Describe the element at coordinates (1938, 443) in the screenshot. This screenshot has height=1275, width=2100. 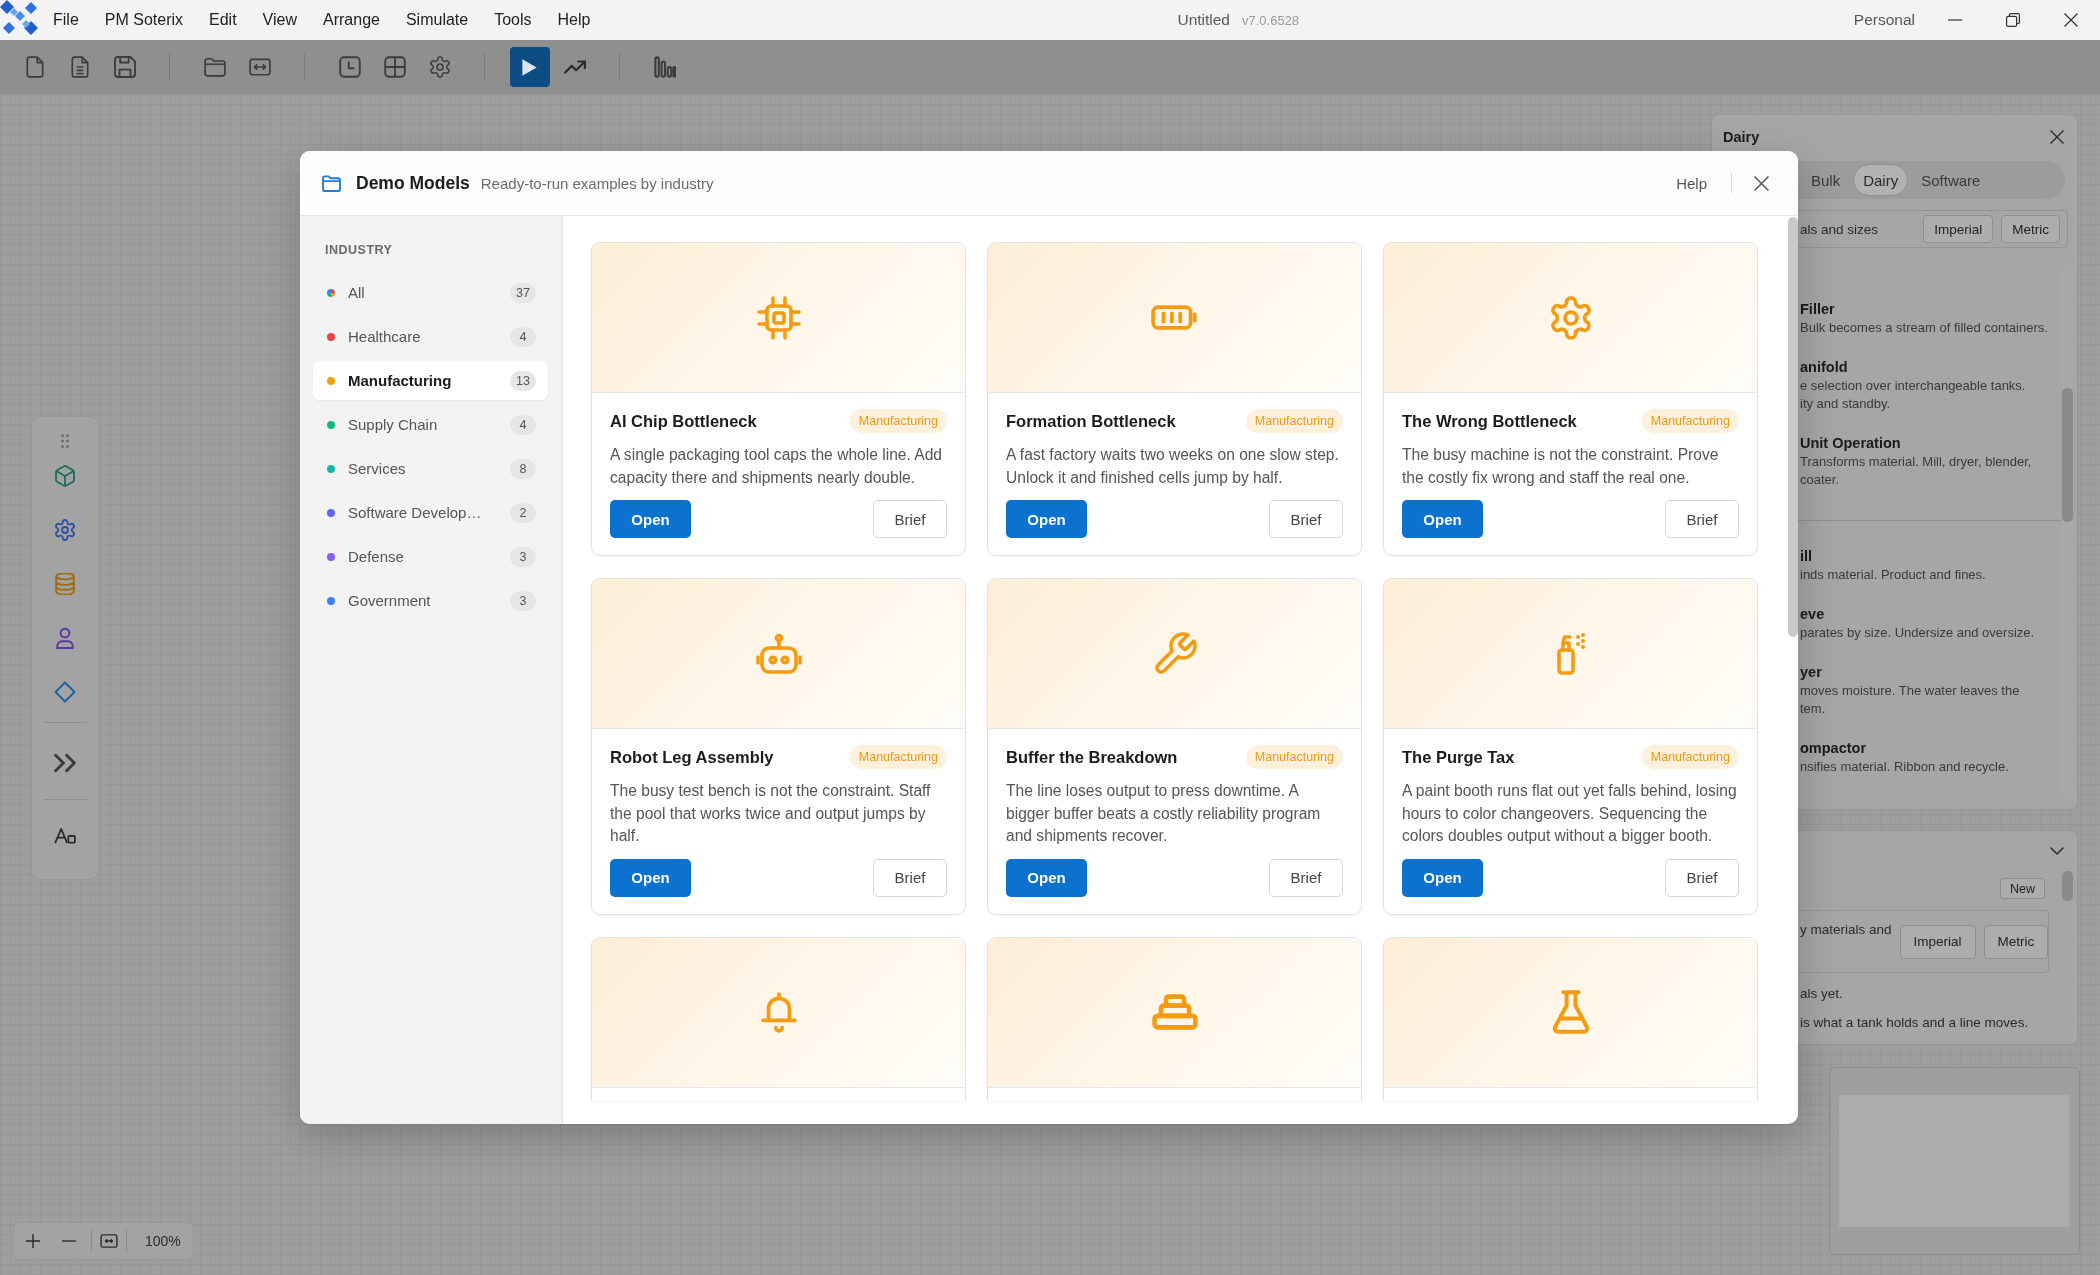
I see `component-name: Unit Operation` at that location.